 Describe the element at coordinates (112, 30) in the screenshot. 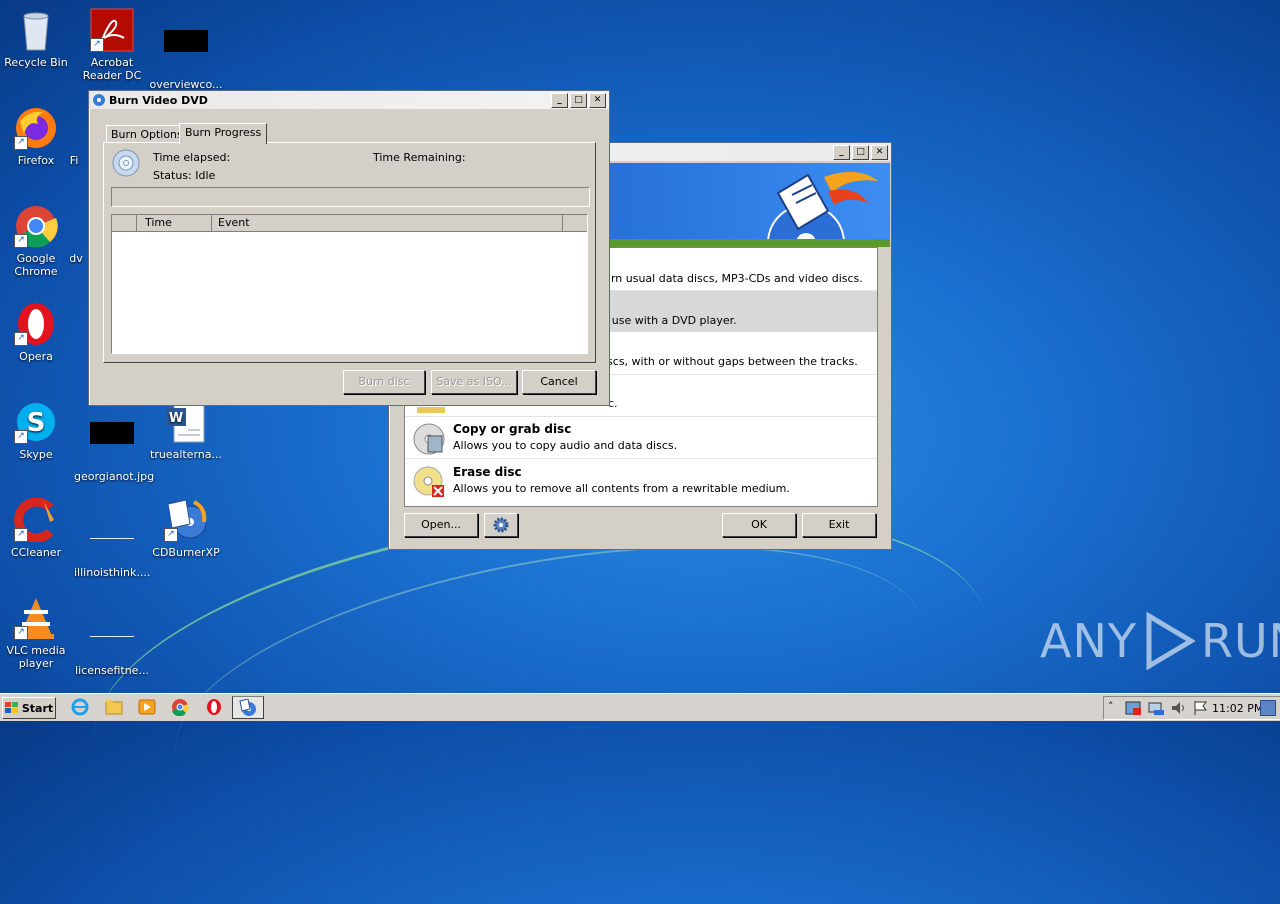

I see `acrobat-icon: ↗` at that location.